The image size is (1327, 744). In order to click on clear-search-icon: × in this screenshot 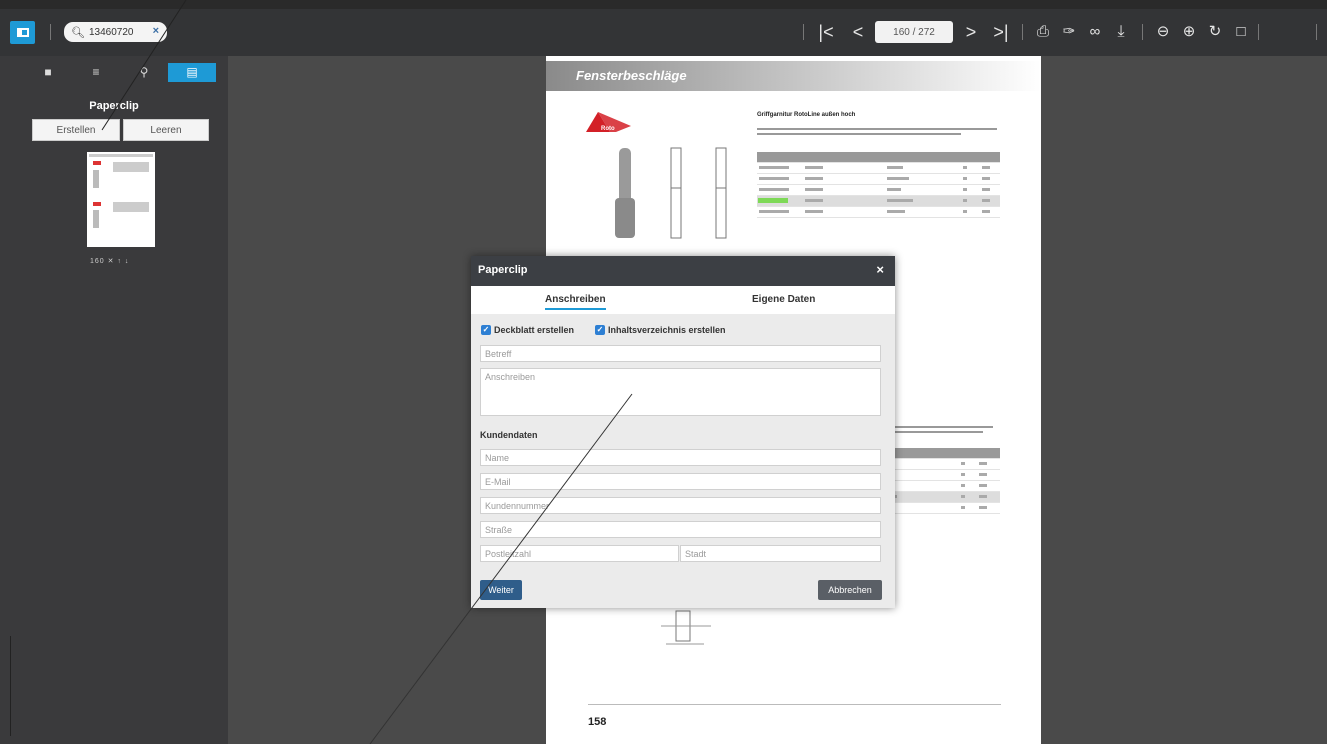, I will do `click(156, 31)`.